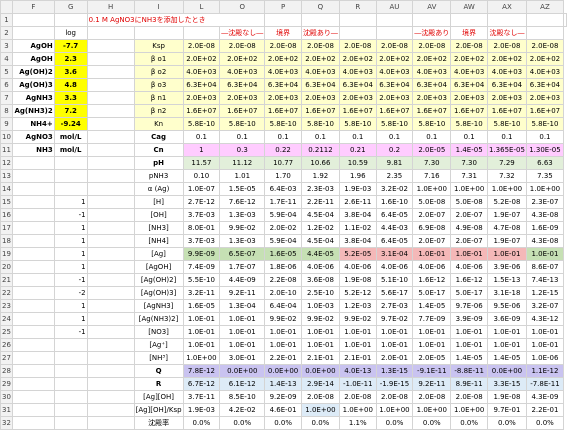 The width and height of the screenshot is (567, 430). Describe the element at coordinates (394, 202) in the screenshot. I see `concentration-value: 1.6E-10` at that location.